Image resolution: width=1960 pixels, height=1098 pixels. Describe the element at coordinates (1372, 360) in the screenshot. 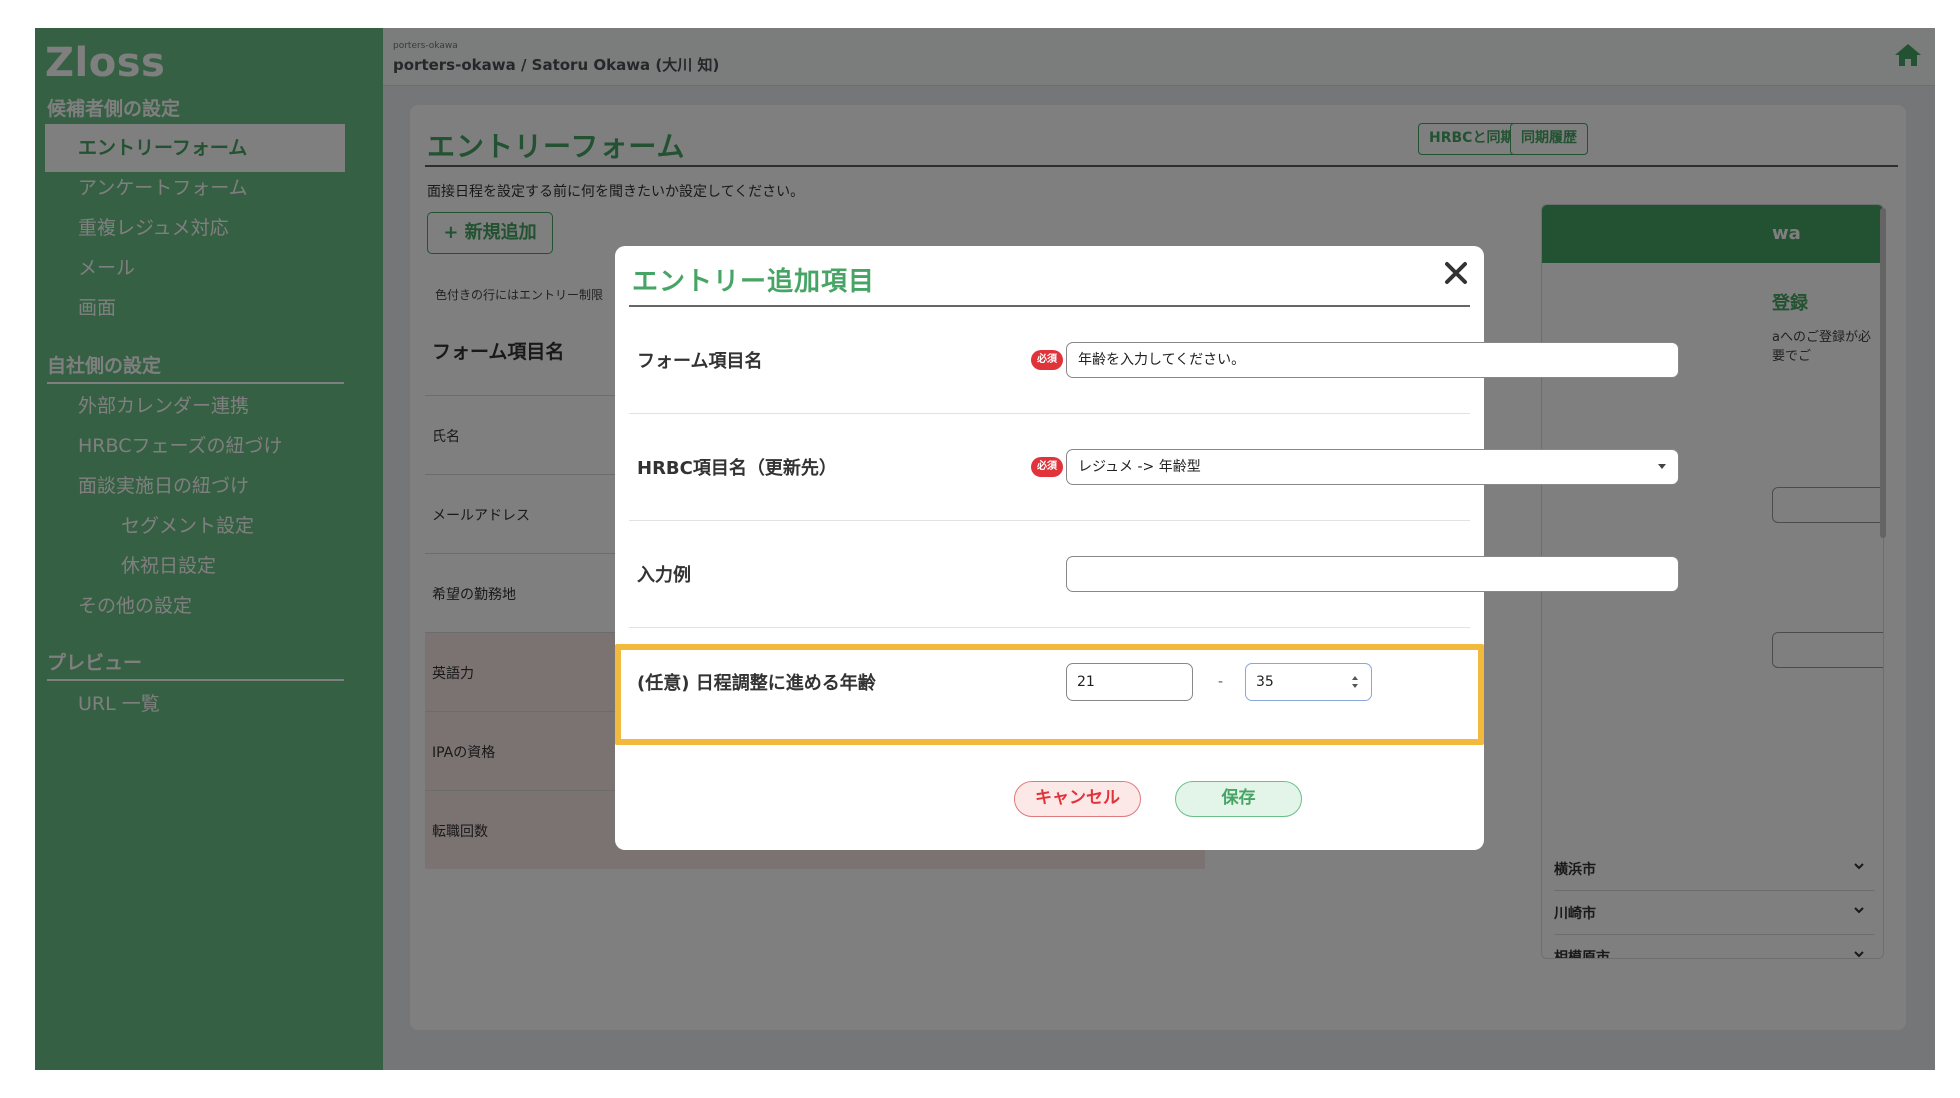

I see `form-item-name-input: 年齢を入力してください。` at that location.